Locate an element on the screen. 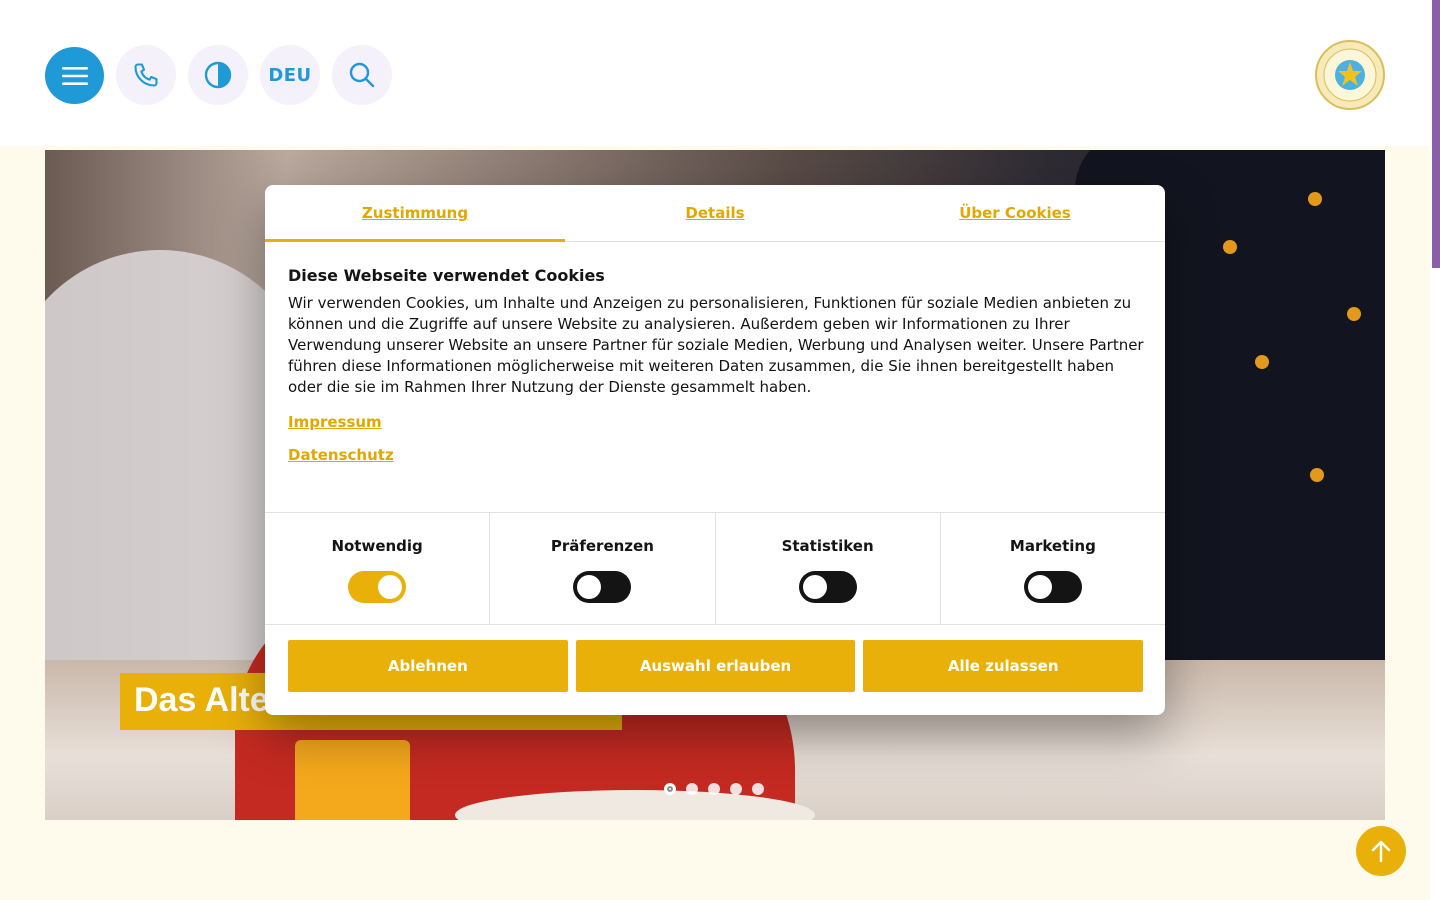 The height and width of the screenshot is (900, 1440). category-praeferenzen: Präferenzen is located at coordinates (603, 568).